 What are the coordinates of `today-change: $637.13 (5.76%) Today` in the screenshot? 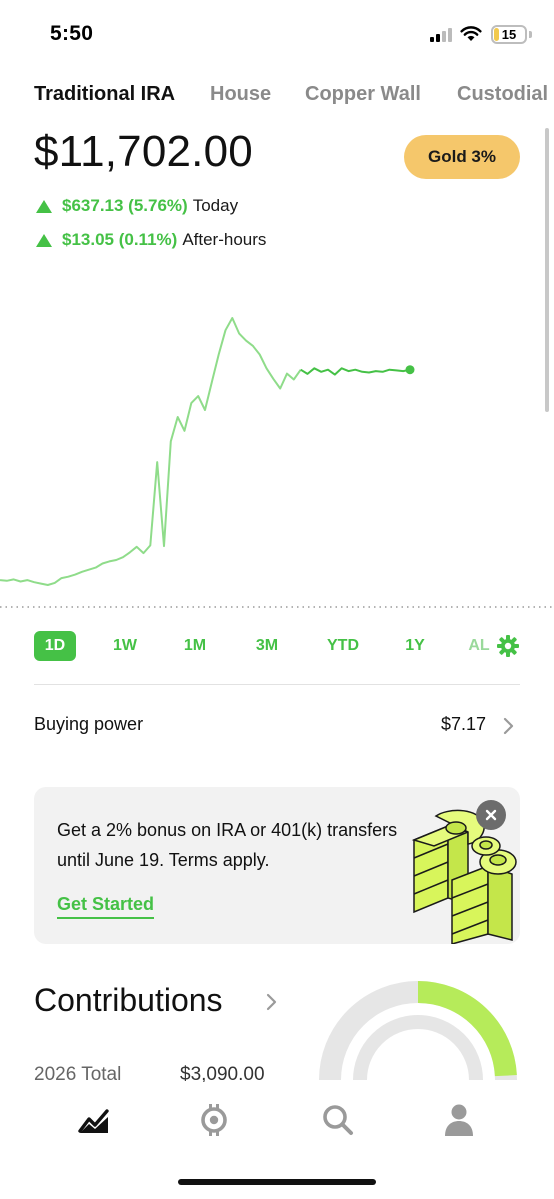 It's located at (137, 206).